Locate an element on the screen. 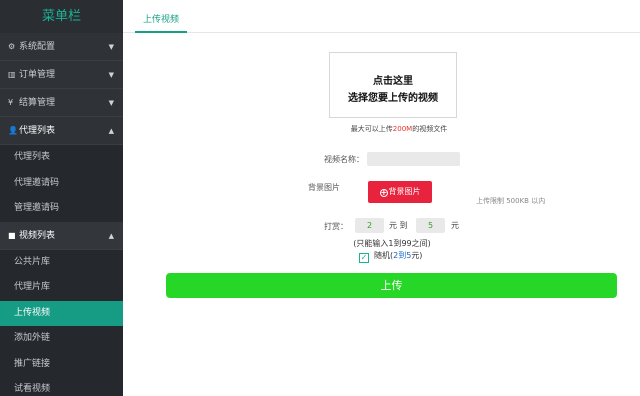 This screenshot has height=396, width=640. reward-max-input: 5 is located at coordinates (430, 225).